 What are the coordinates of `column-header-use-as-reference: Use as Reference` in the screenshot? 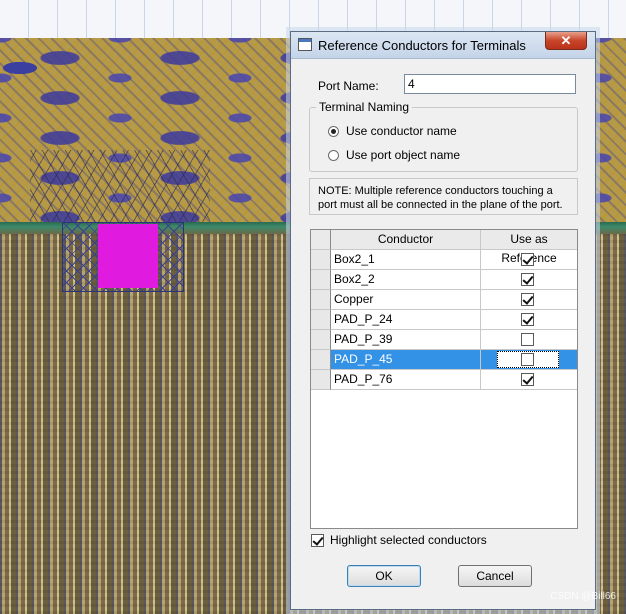 It's located at (529, 247).